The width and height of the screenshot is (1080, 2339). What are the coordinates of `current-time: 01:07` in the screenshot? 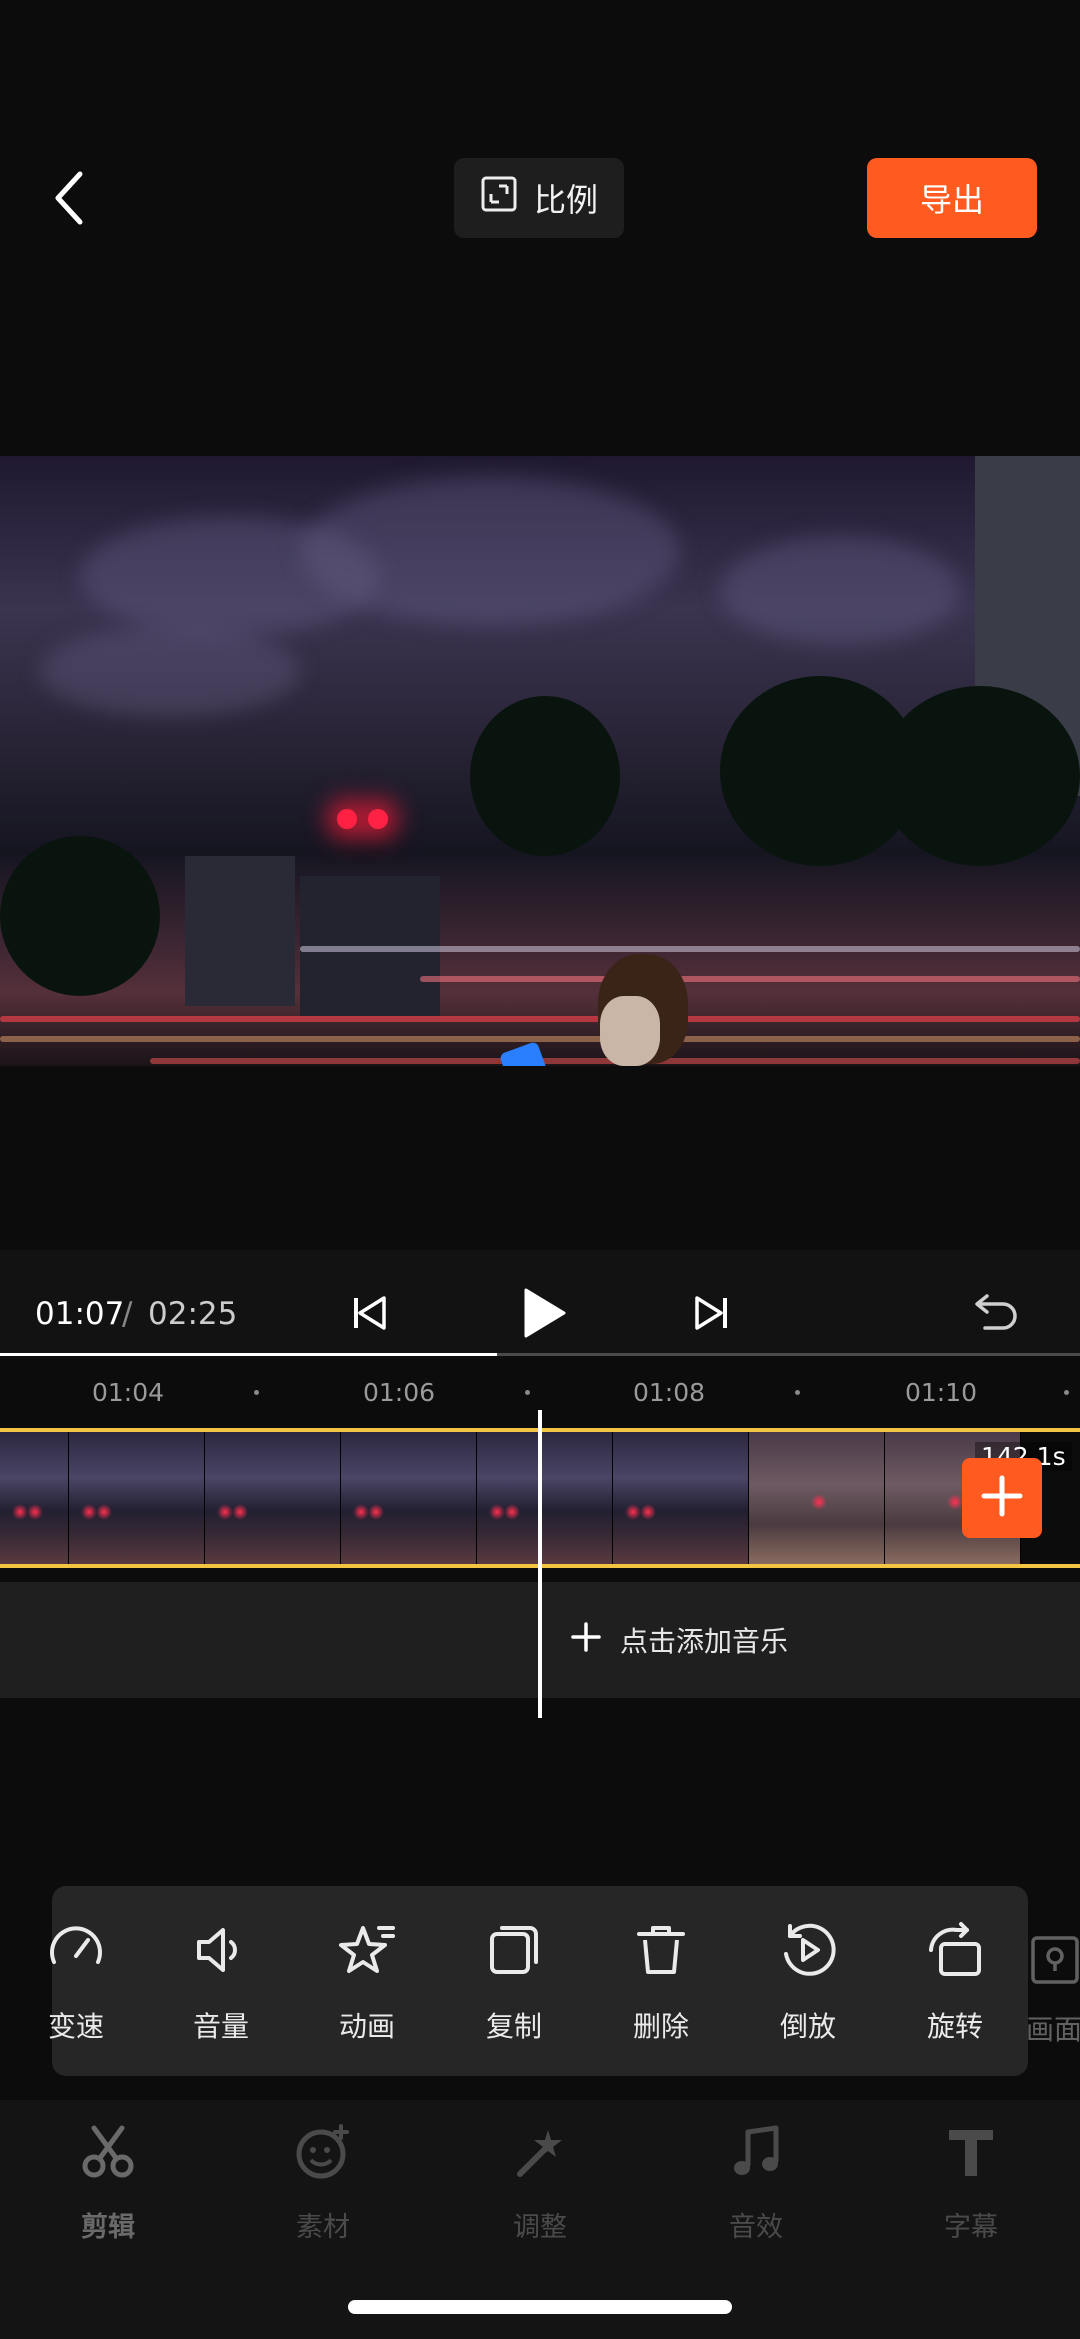 It's located at (80, 1314).